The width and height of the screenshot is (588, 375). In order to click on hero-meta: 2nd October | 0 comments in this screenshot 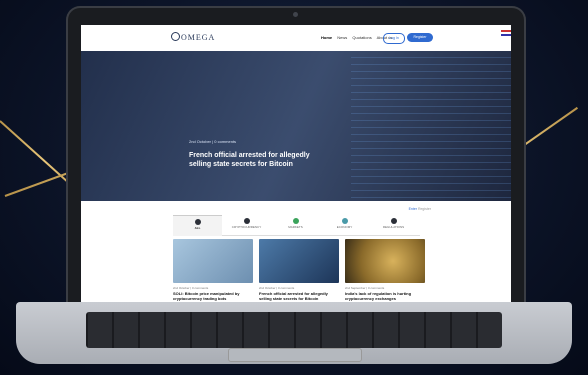, I will do `click(213, 141)`.